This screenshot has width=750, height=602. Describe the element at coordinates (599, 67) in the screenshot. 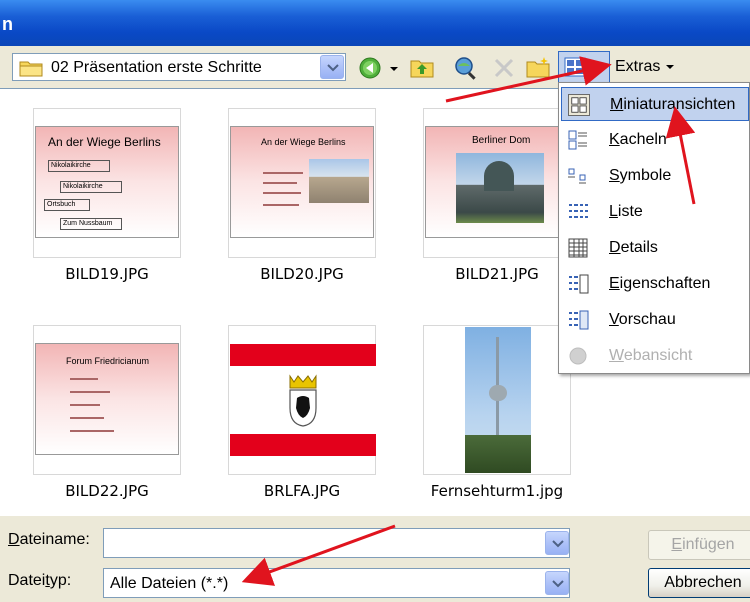

I see `views-dropdown-arrow` at that location.